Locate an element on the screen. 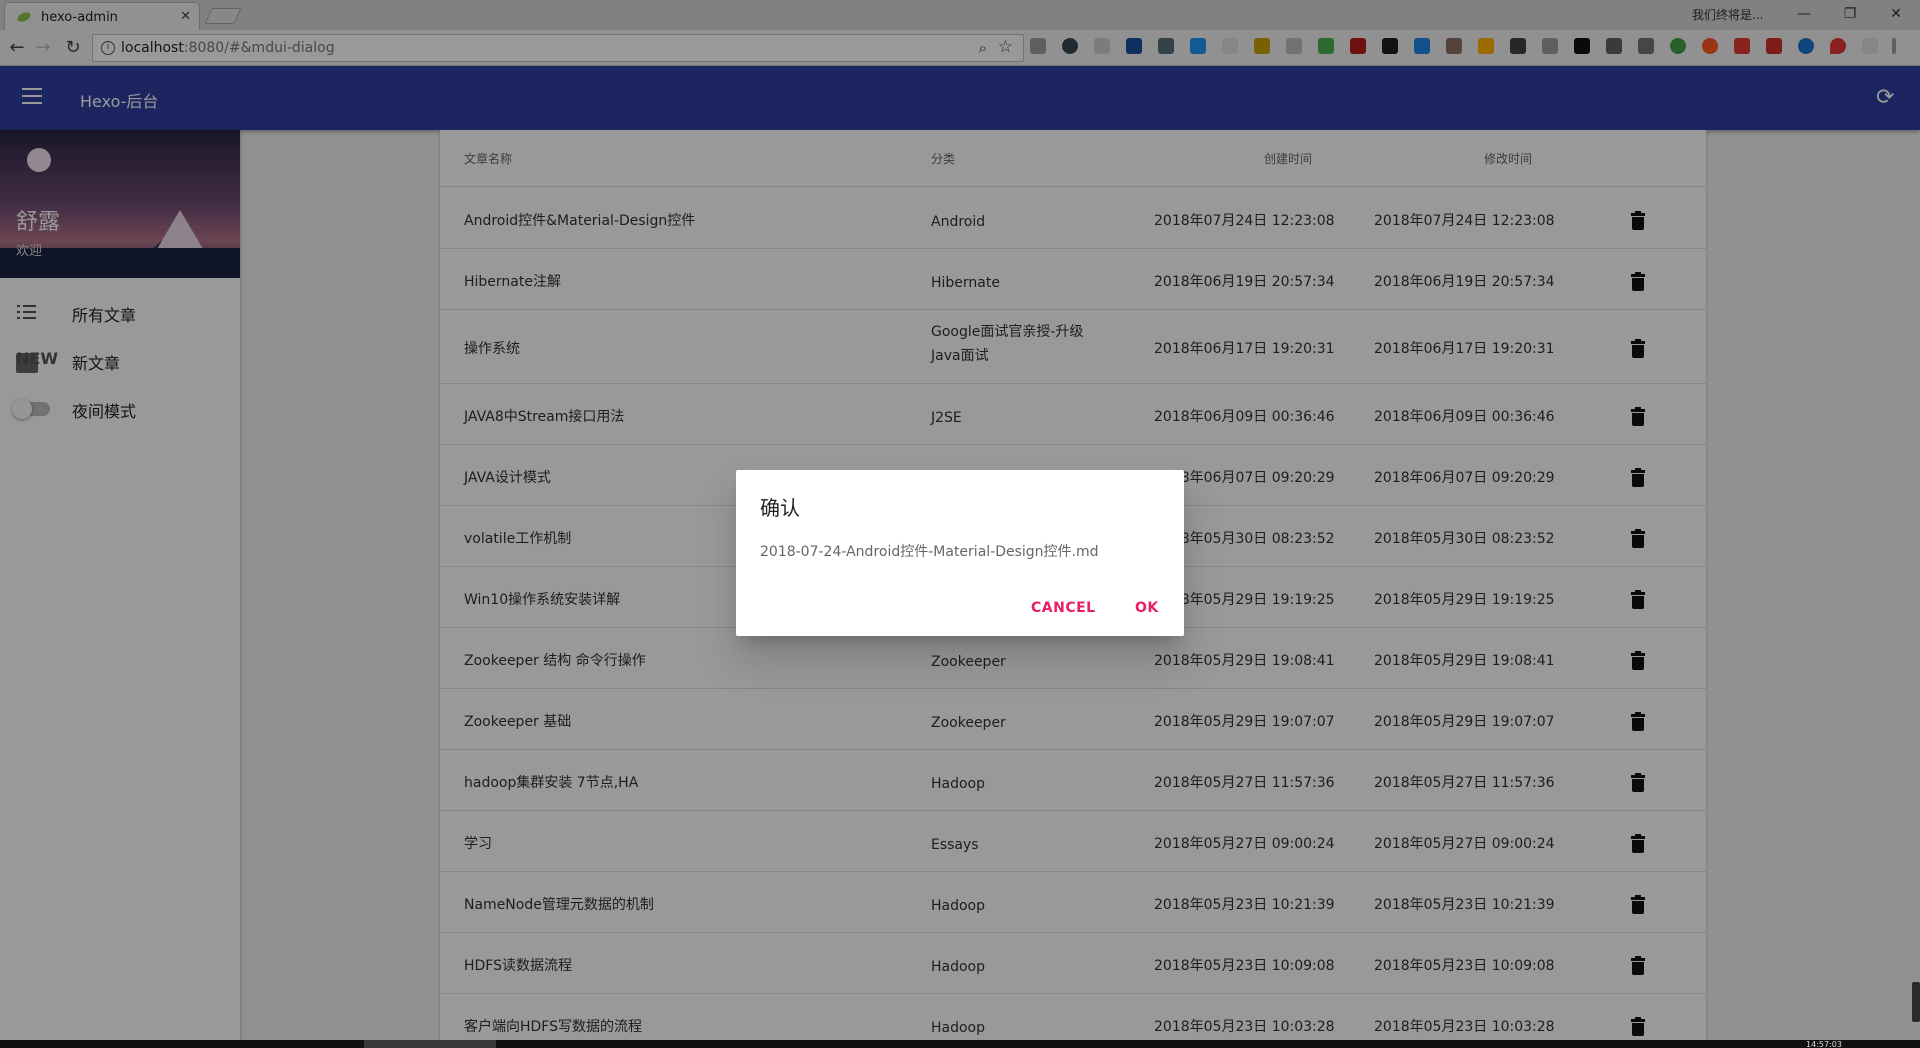 This screenshot has width=1920, height=1048. taskbar-active-item is located at coordinates (430, 1044).